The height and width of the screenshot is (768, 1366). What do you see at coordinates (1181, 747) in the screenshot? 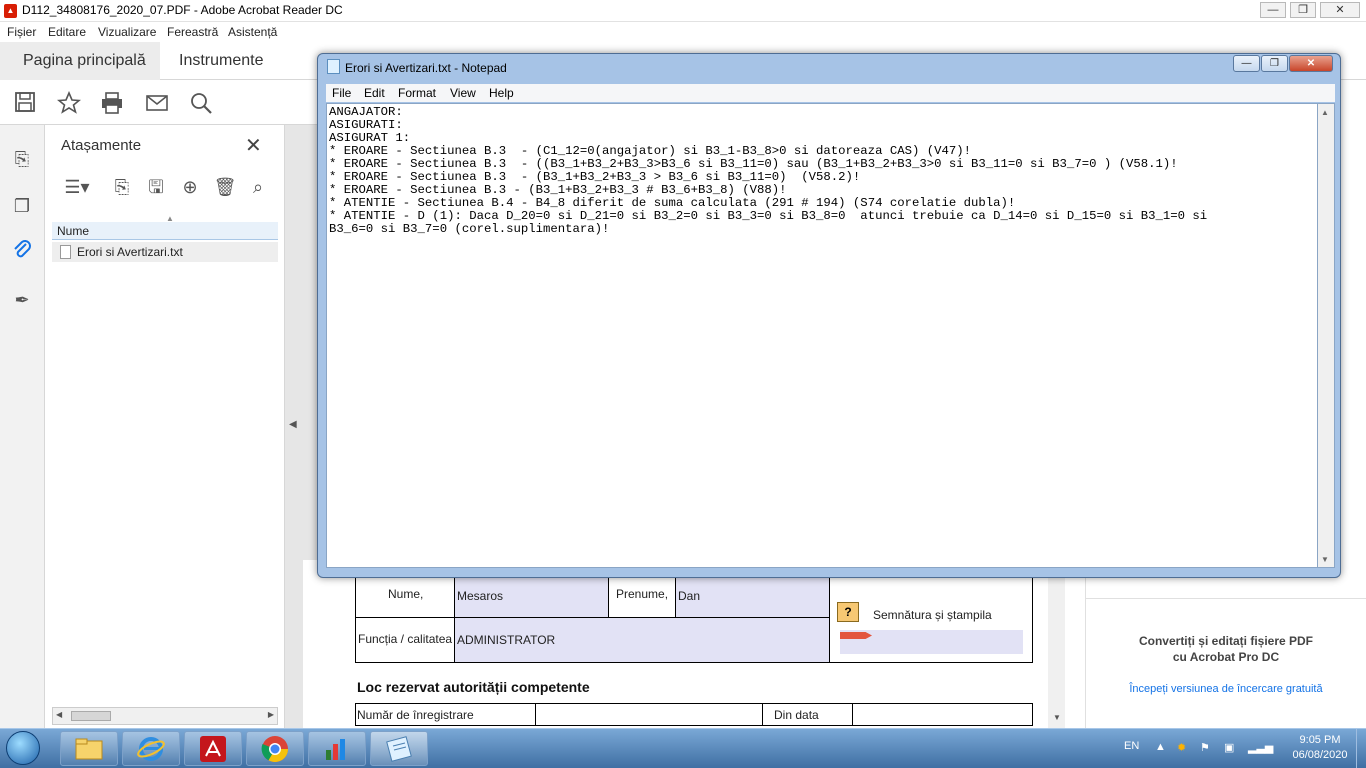
I see `avast-icon: ✹` at bounding box center [1181, 747].